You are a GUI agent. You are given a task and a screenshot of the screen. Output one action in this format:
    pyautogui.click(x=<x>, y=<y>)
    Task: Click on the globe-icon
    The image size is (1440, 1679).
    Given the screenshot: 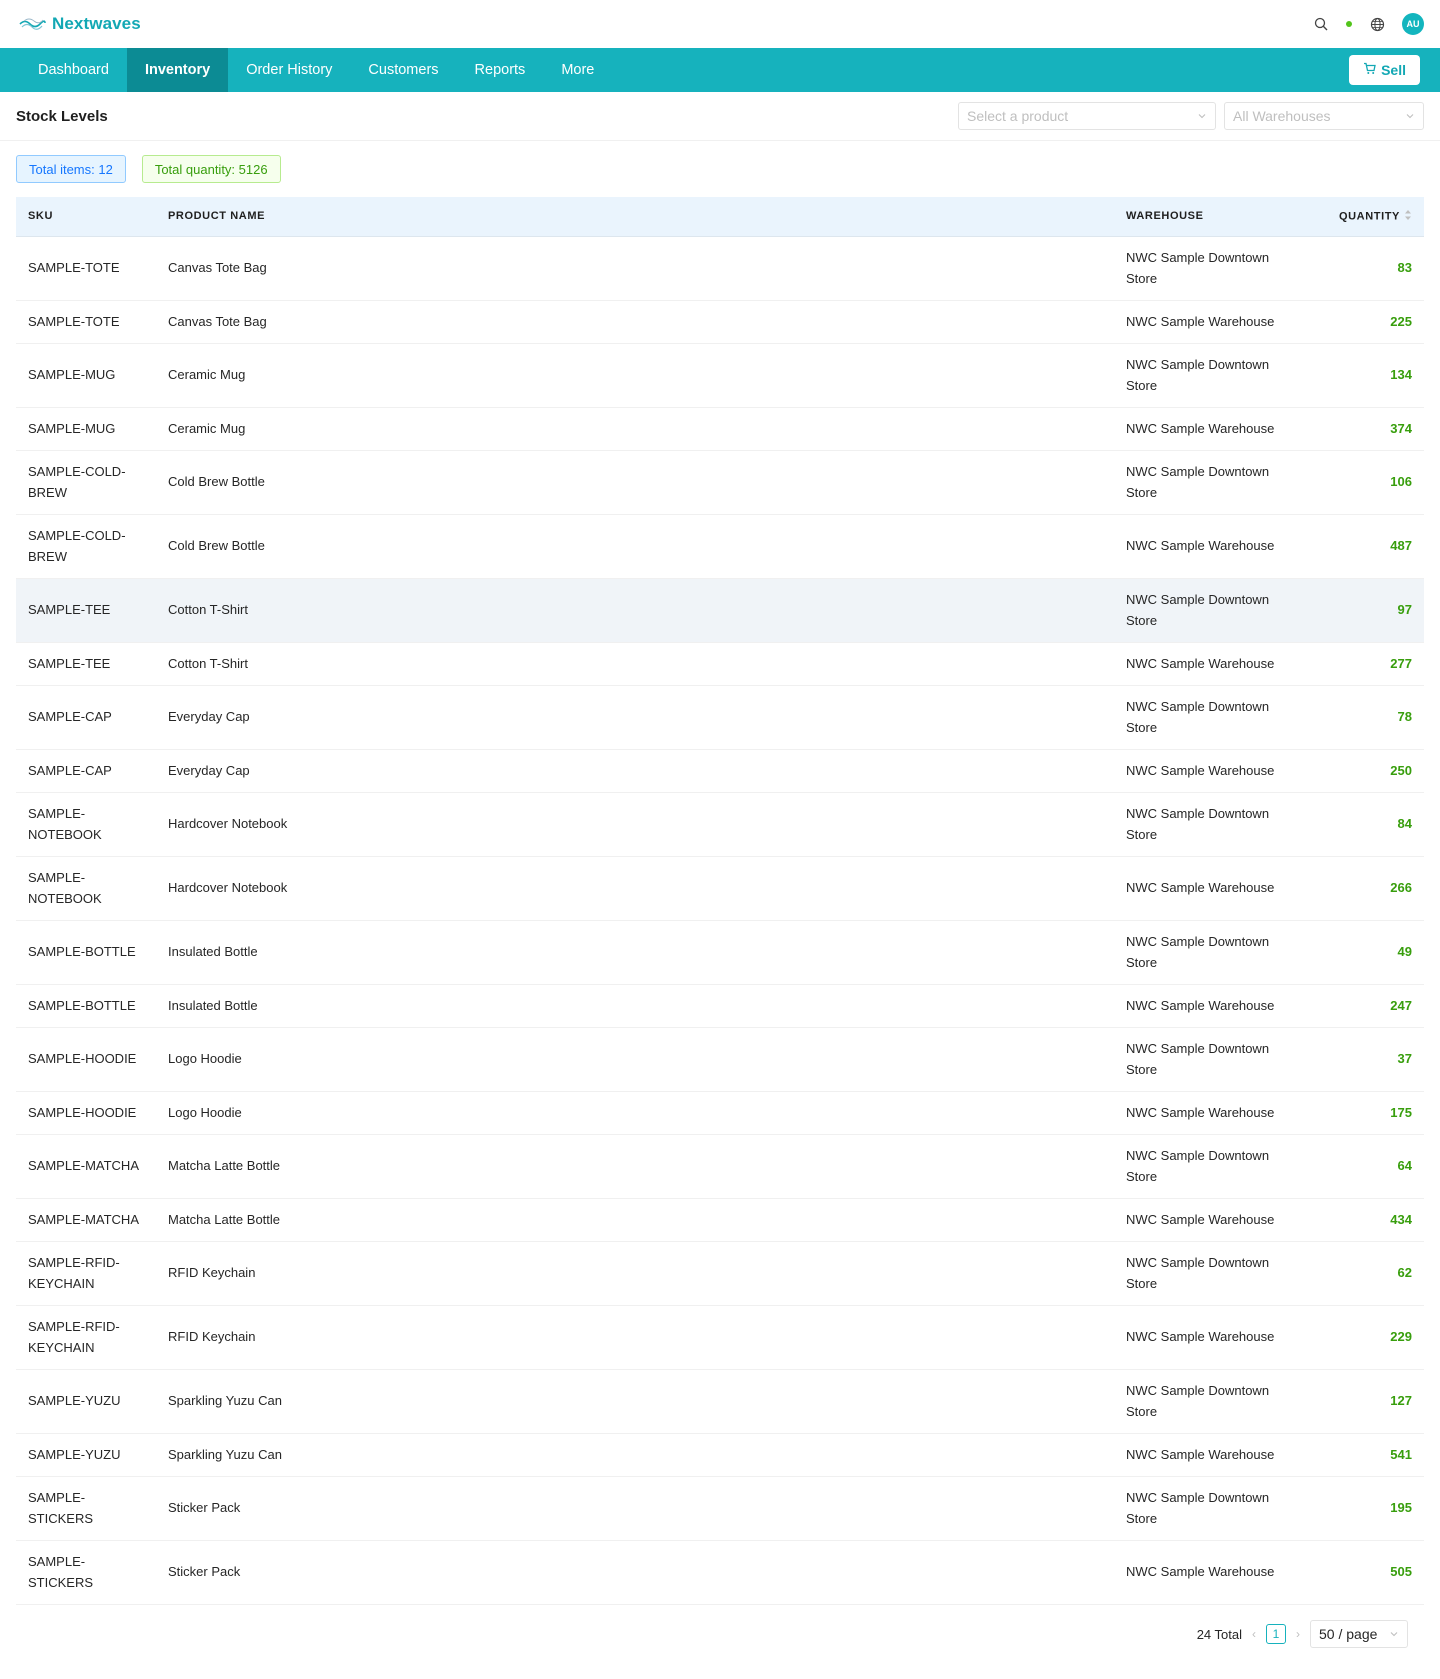 What is the action you would take?
    pyautogui.click(x=1377, y=24)
    